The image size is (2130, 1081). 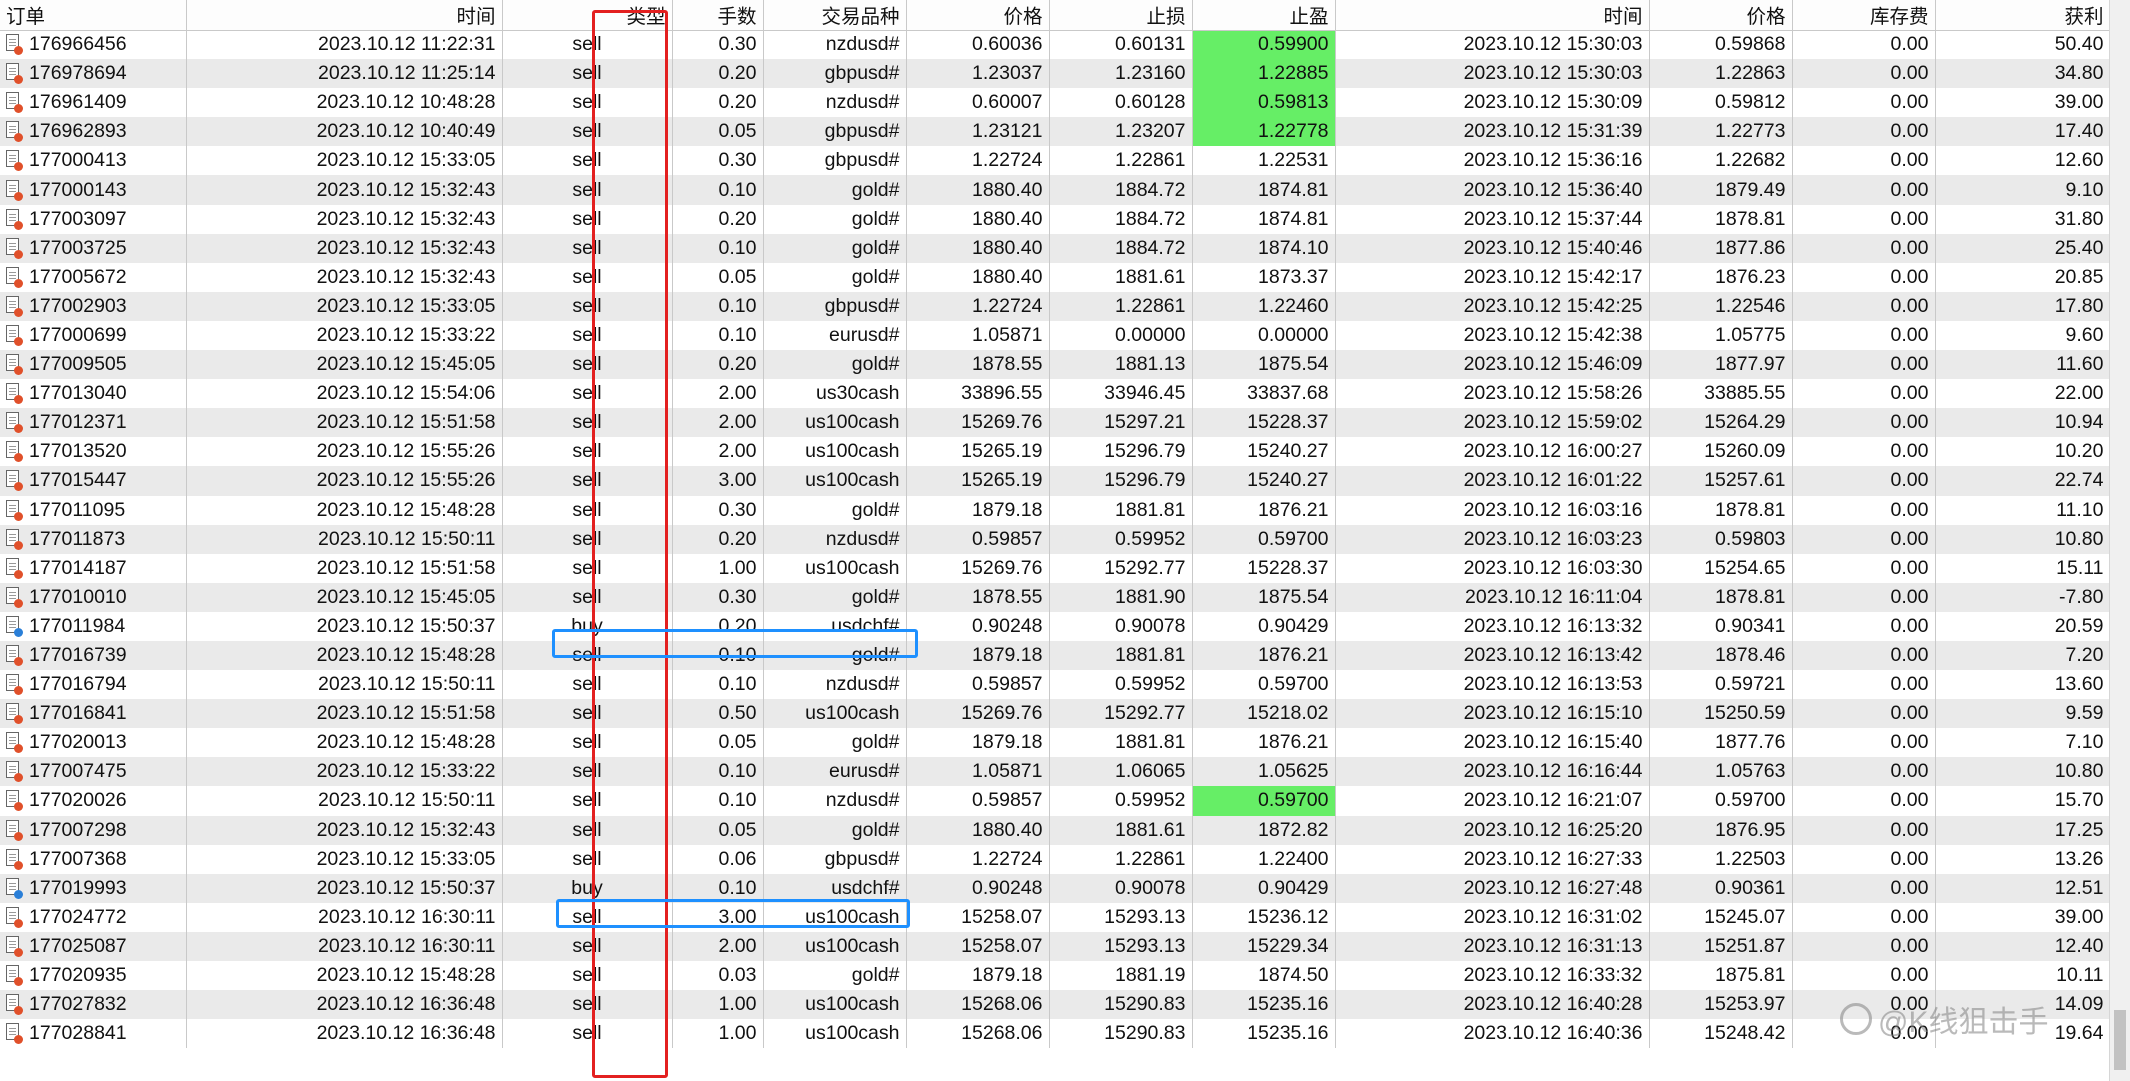 What do you see at coordinates (1264, 15) in the screenshot?
I see `header-take-profit: 止盈` at bounding box center [1264, 15].